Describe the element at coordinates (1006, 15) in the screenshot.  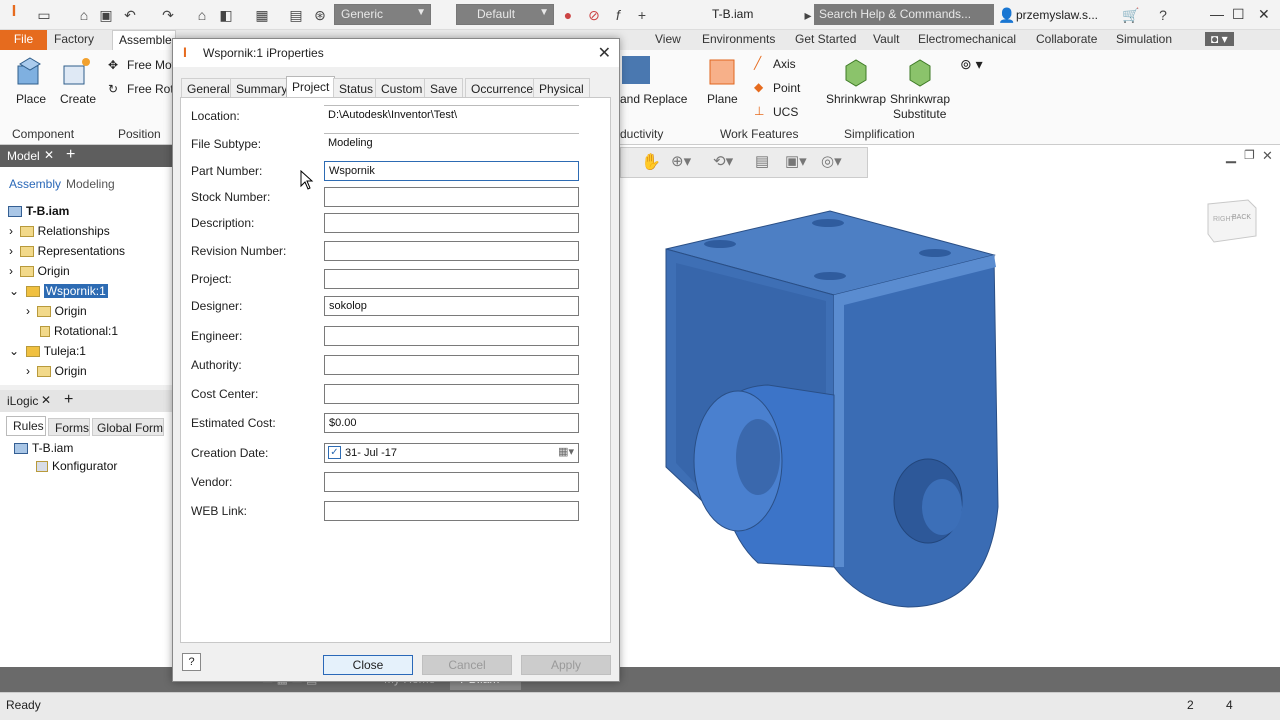
I see `user-icon: 👤` at that location.